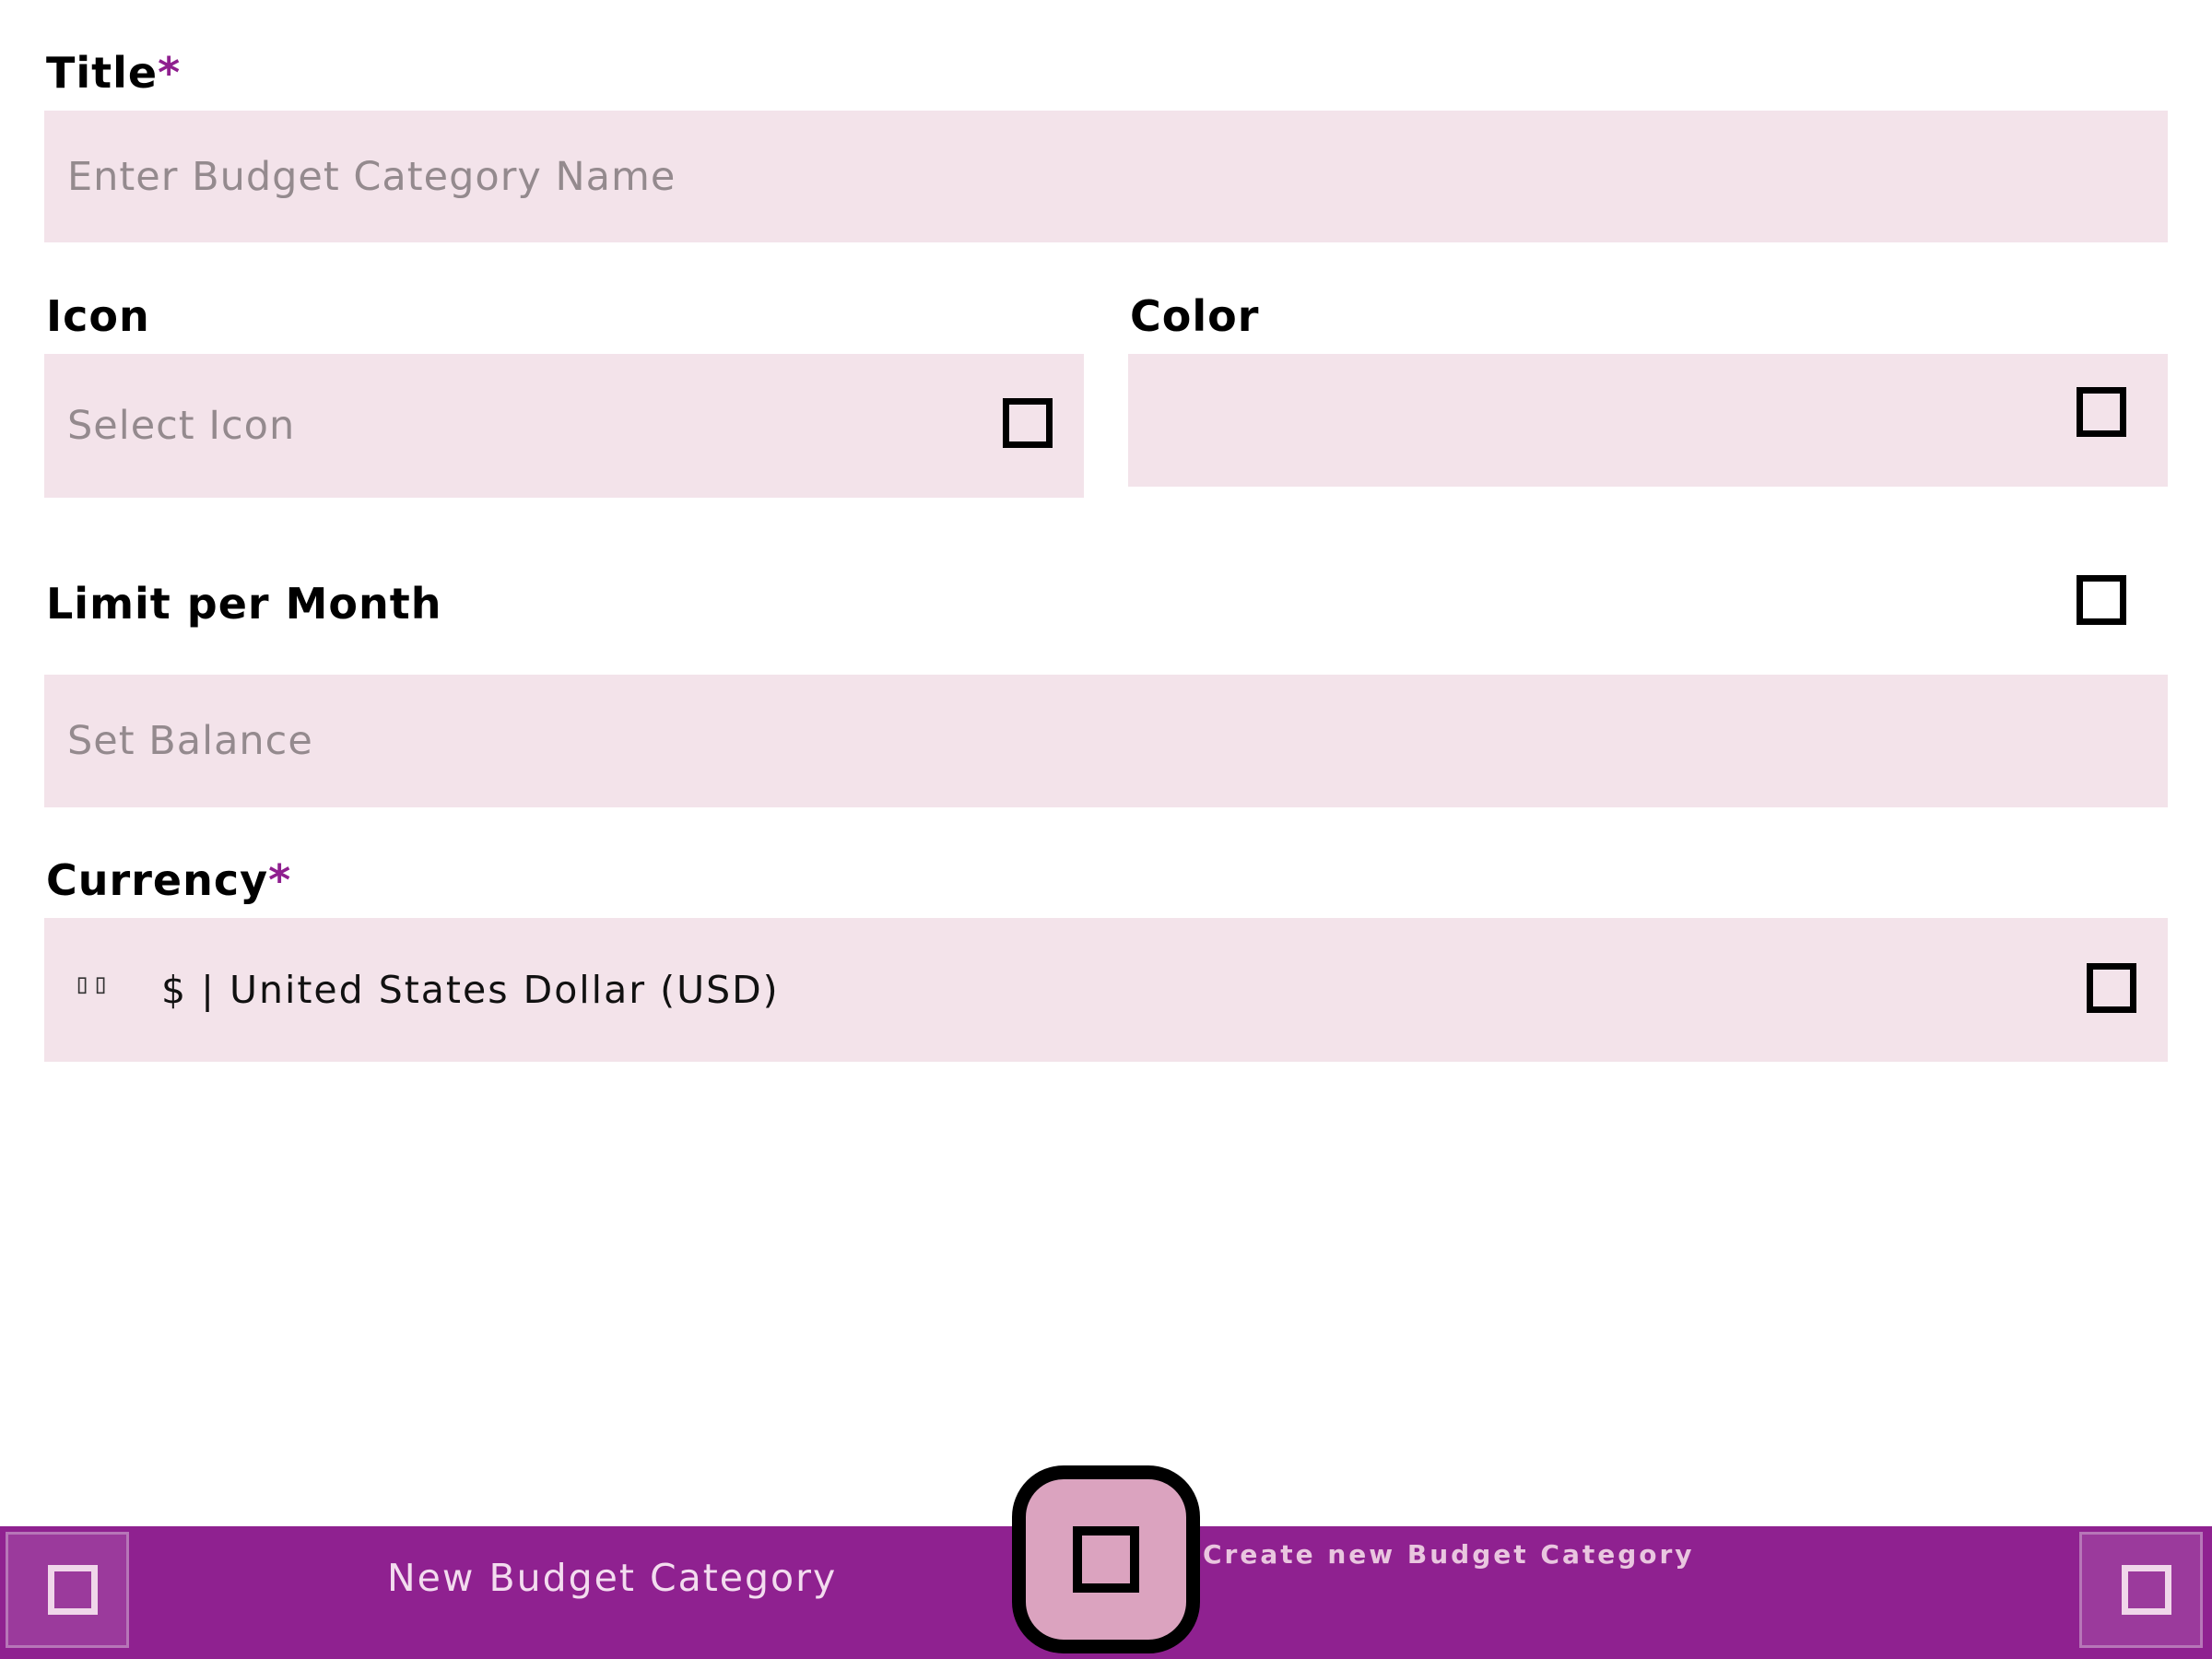  What do you see at coordinates (470, 990) in the screenshot?
I see `currency-value: $ | United States Dollar (USD)` at bounding box center [470, 990].